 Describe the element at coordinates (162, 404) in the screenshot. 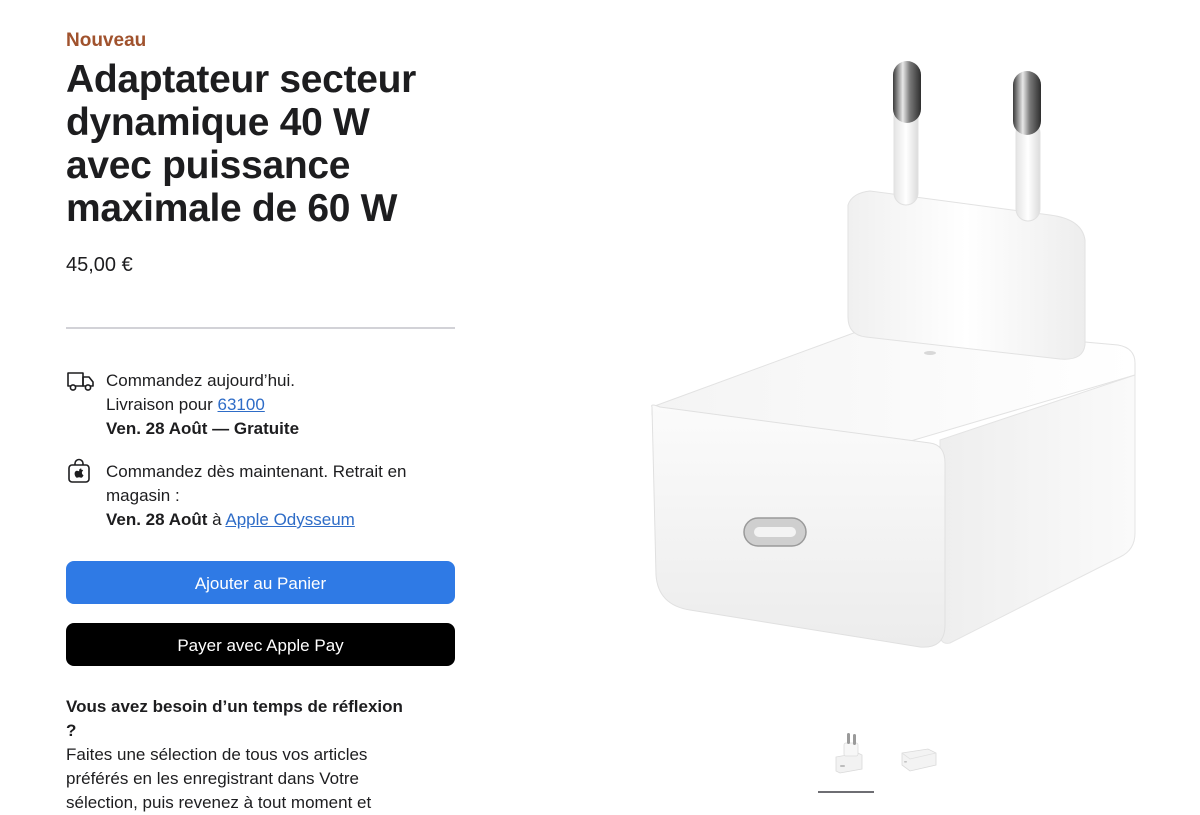

I see `delivery-prefix: Livraison pour` at that location.